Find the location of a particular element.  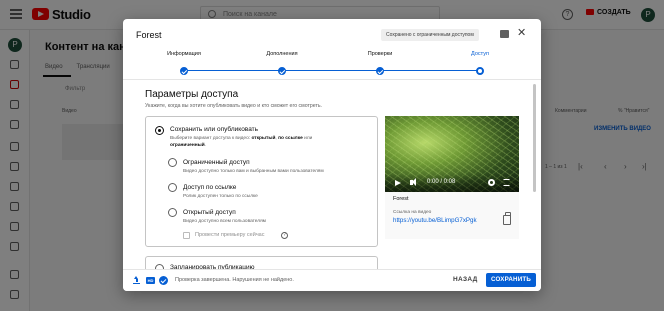

premiere-label: Провести премьеру сейчас is located at coordinates (230, 235).